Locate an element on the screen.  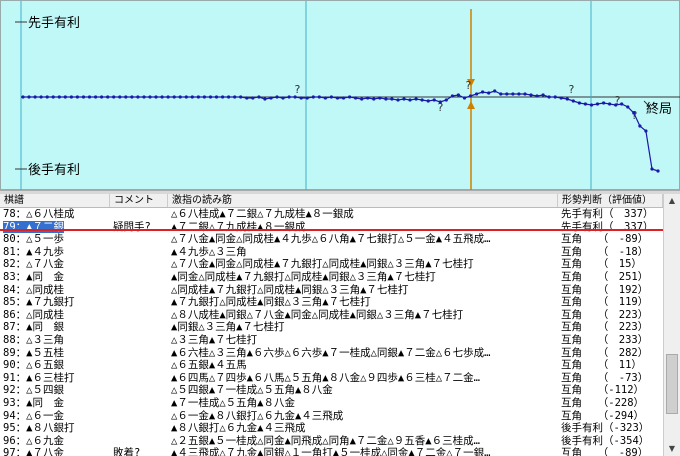
pv-cell: △８八成桂▲同銀△７八金▲同金△同成桂▲同銀△３三角▲７七桂打 is located at coordinates (317, 314).